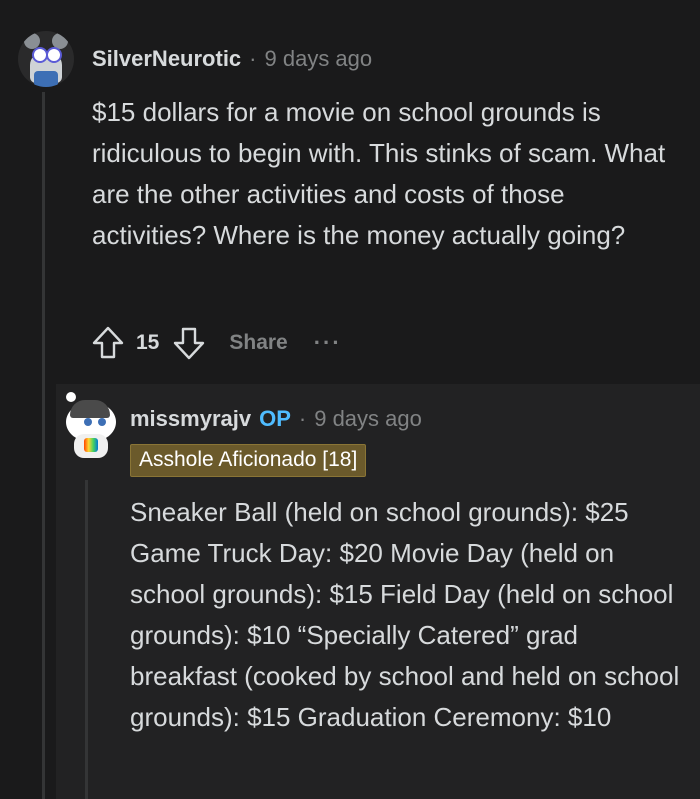 The height and width of the screenshot is (799, 700). I want to click on comment-meta: SilverNeurotic · 9 days ago, so click(232, 59).